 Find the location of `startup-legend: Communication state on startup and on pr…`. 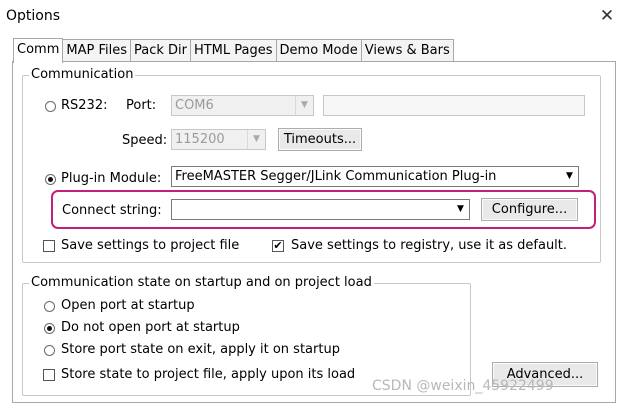

startup-legend: Communication state on startup and on pr… is located at coordinates (201, 282).